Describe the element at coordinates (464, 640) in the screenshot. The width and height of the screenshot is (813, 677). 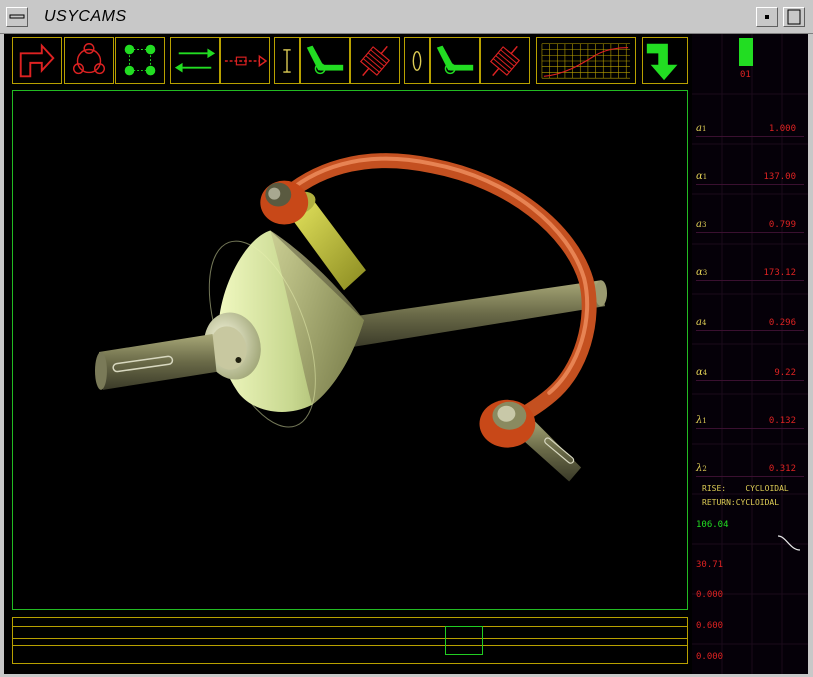
I see `slider-thumb` at that location.